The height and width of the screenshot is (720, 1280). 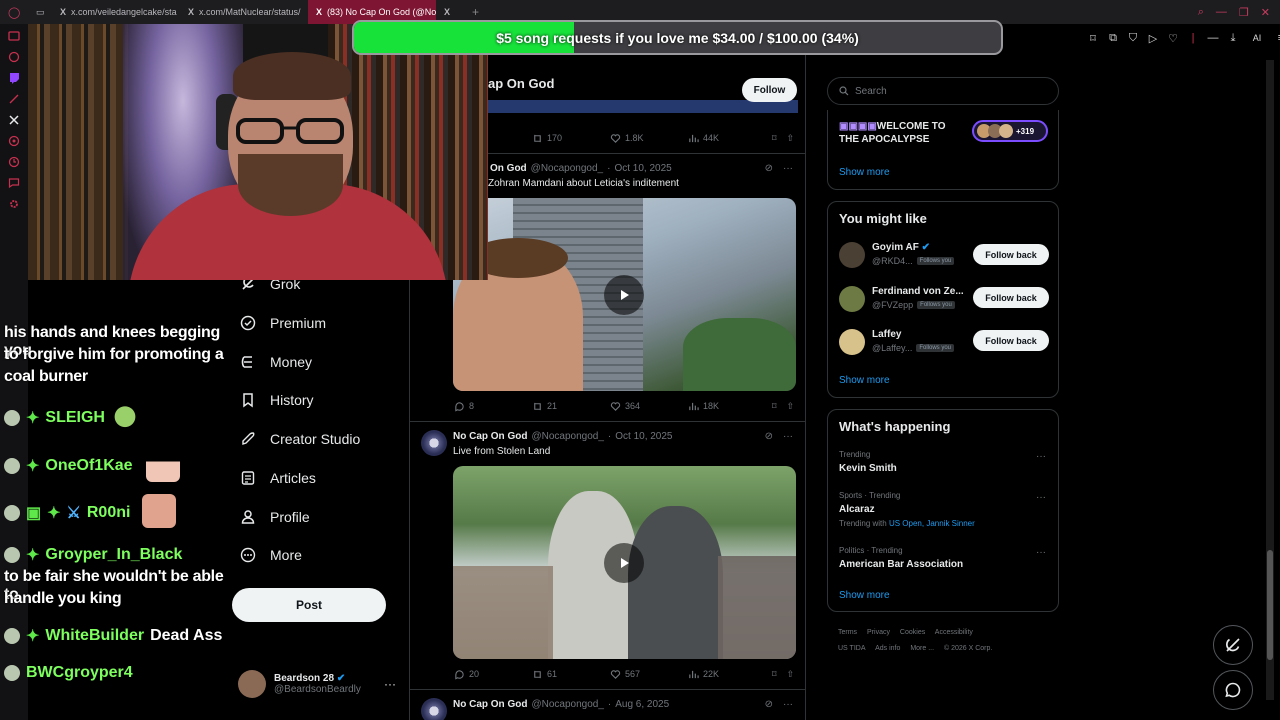 What do you see at coordinates (571, 138) in the screenshot?
I see `repost-button: 170` at bounding box center [571, 138].